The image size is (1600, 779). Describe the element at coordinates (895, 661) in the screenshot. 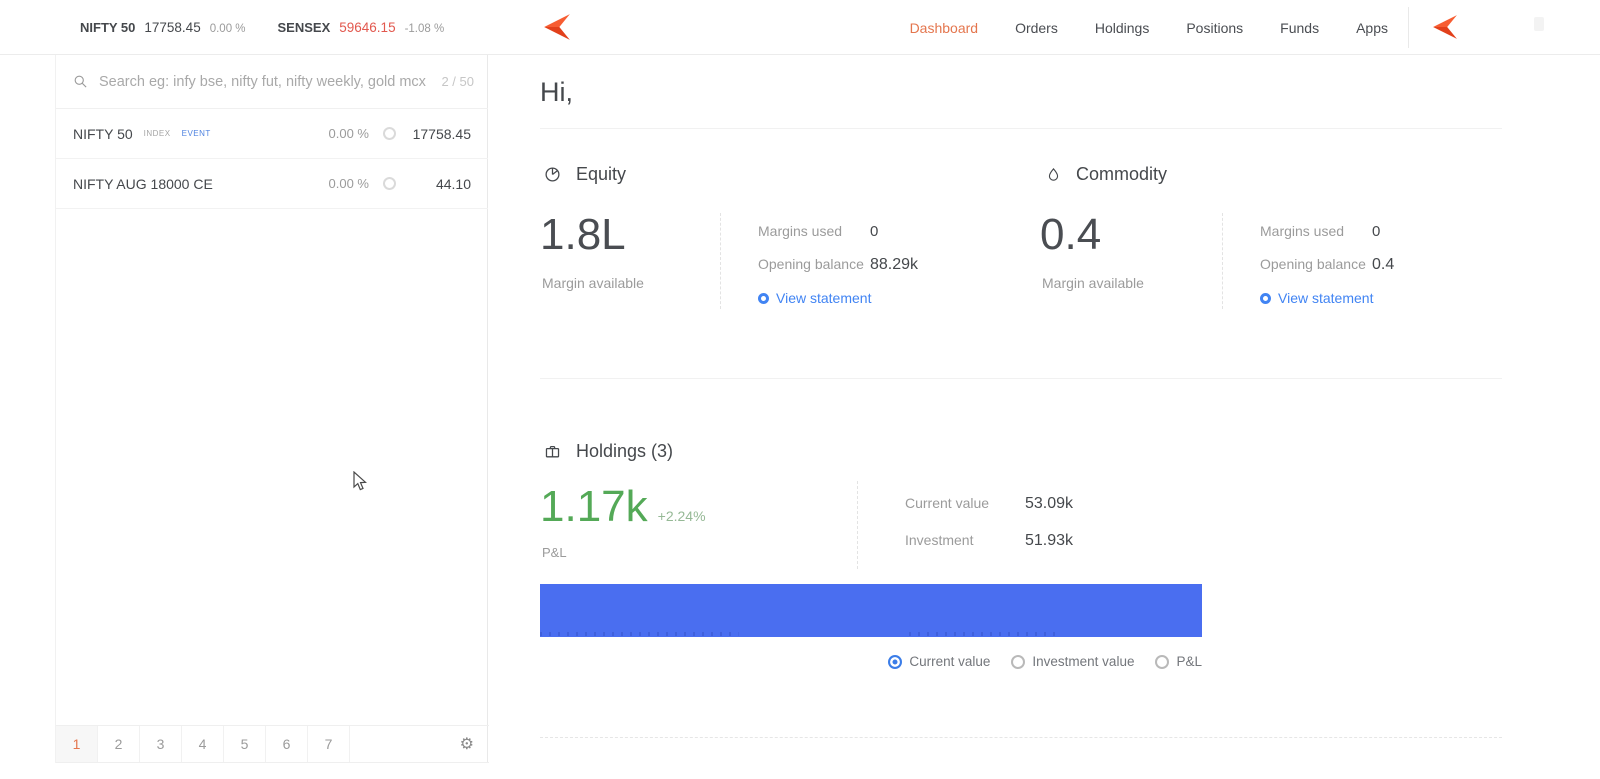

I see `radio-selected-icon` at that location.